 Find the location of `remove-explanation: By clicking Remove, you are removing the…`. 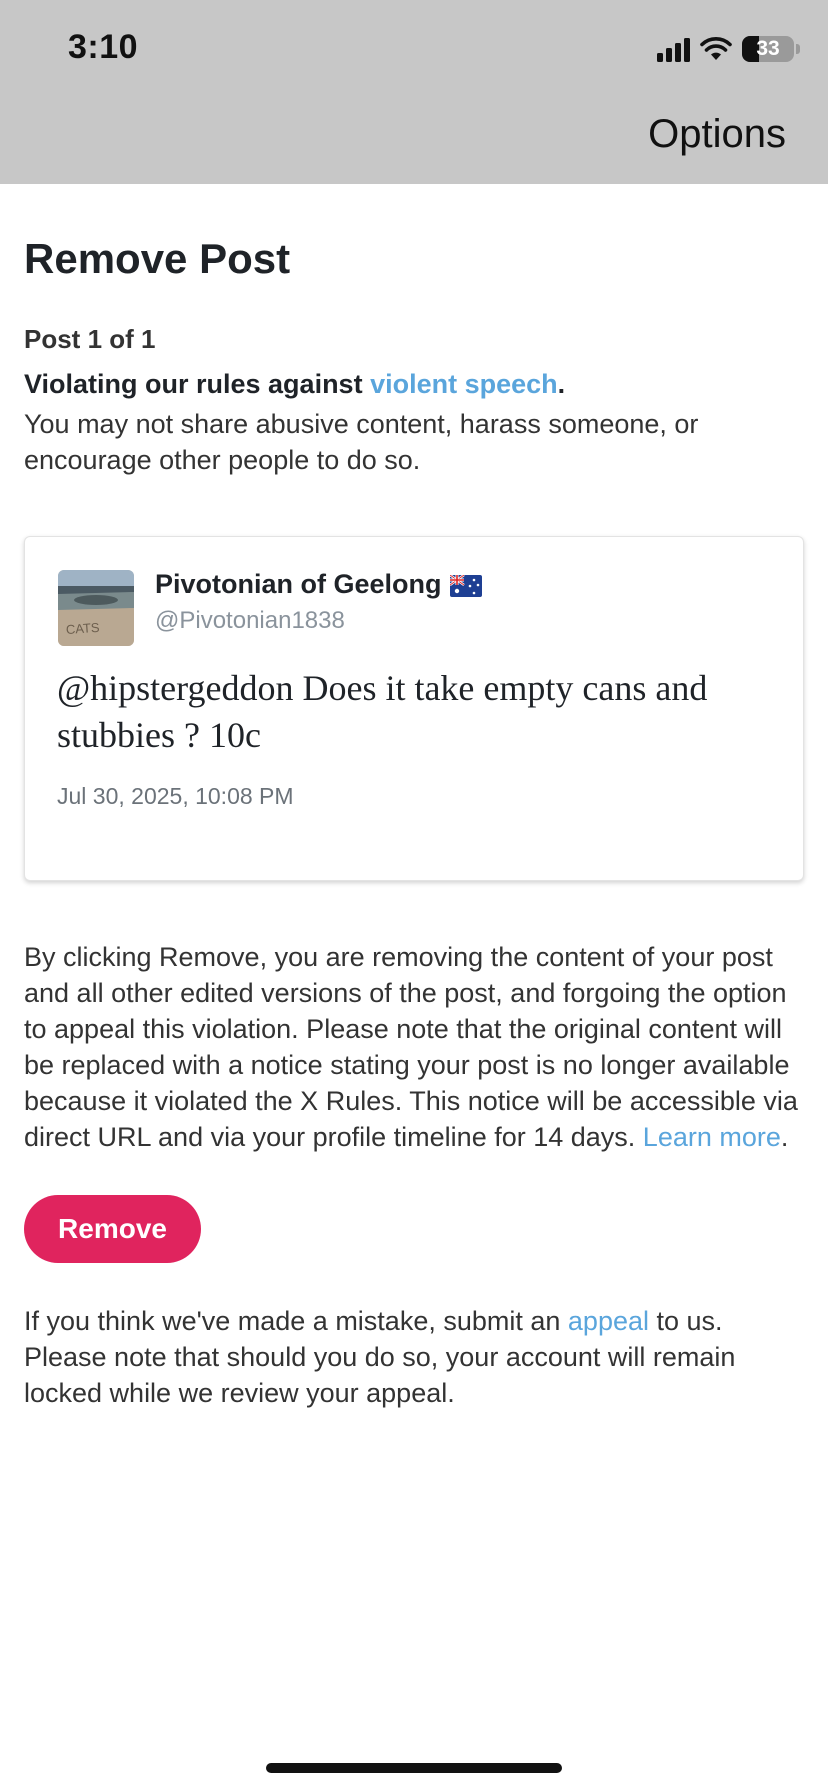

remove-explanation: By clicking Remove, you are removing the… is located at coordinates (414, 1047).